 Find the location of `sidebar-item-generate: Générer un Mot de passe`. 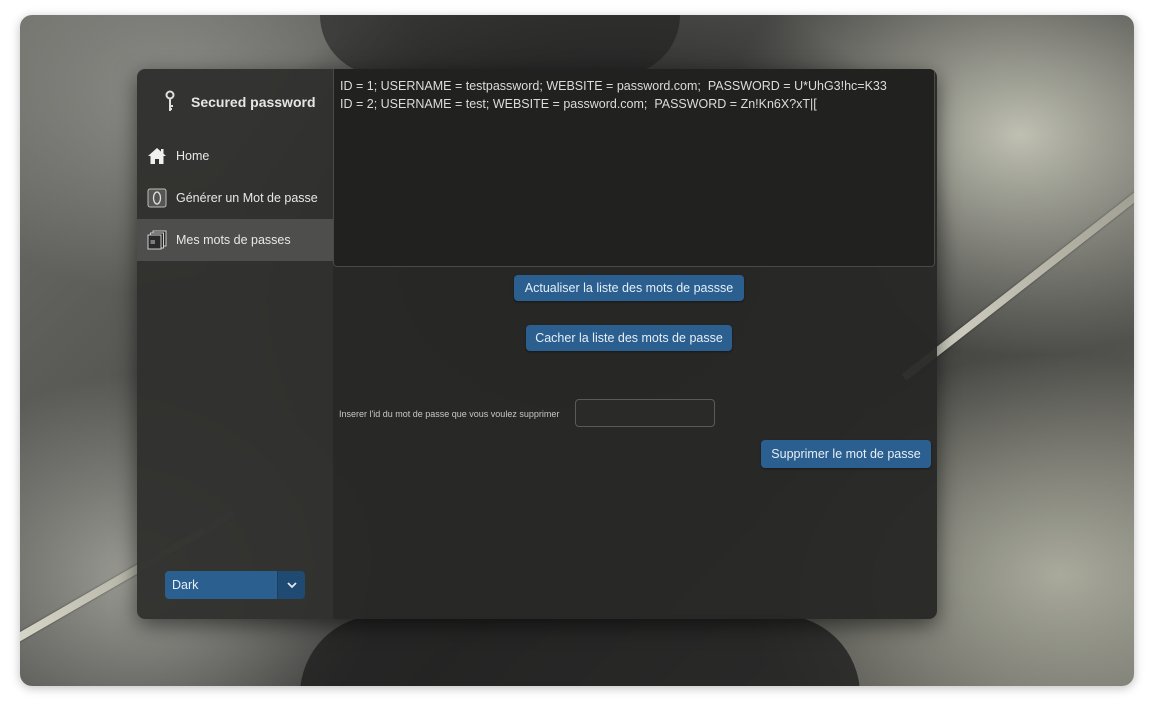

sidebar-item-generate: Générer un Mot de passe is located at coordinates (235, 198).